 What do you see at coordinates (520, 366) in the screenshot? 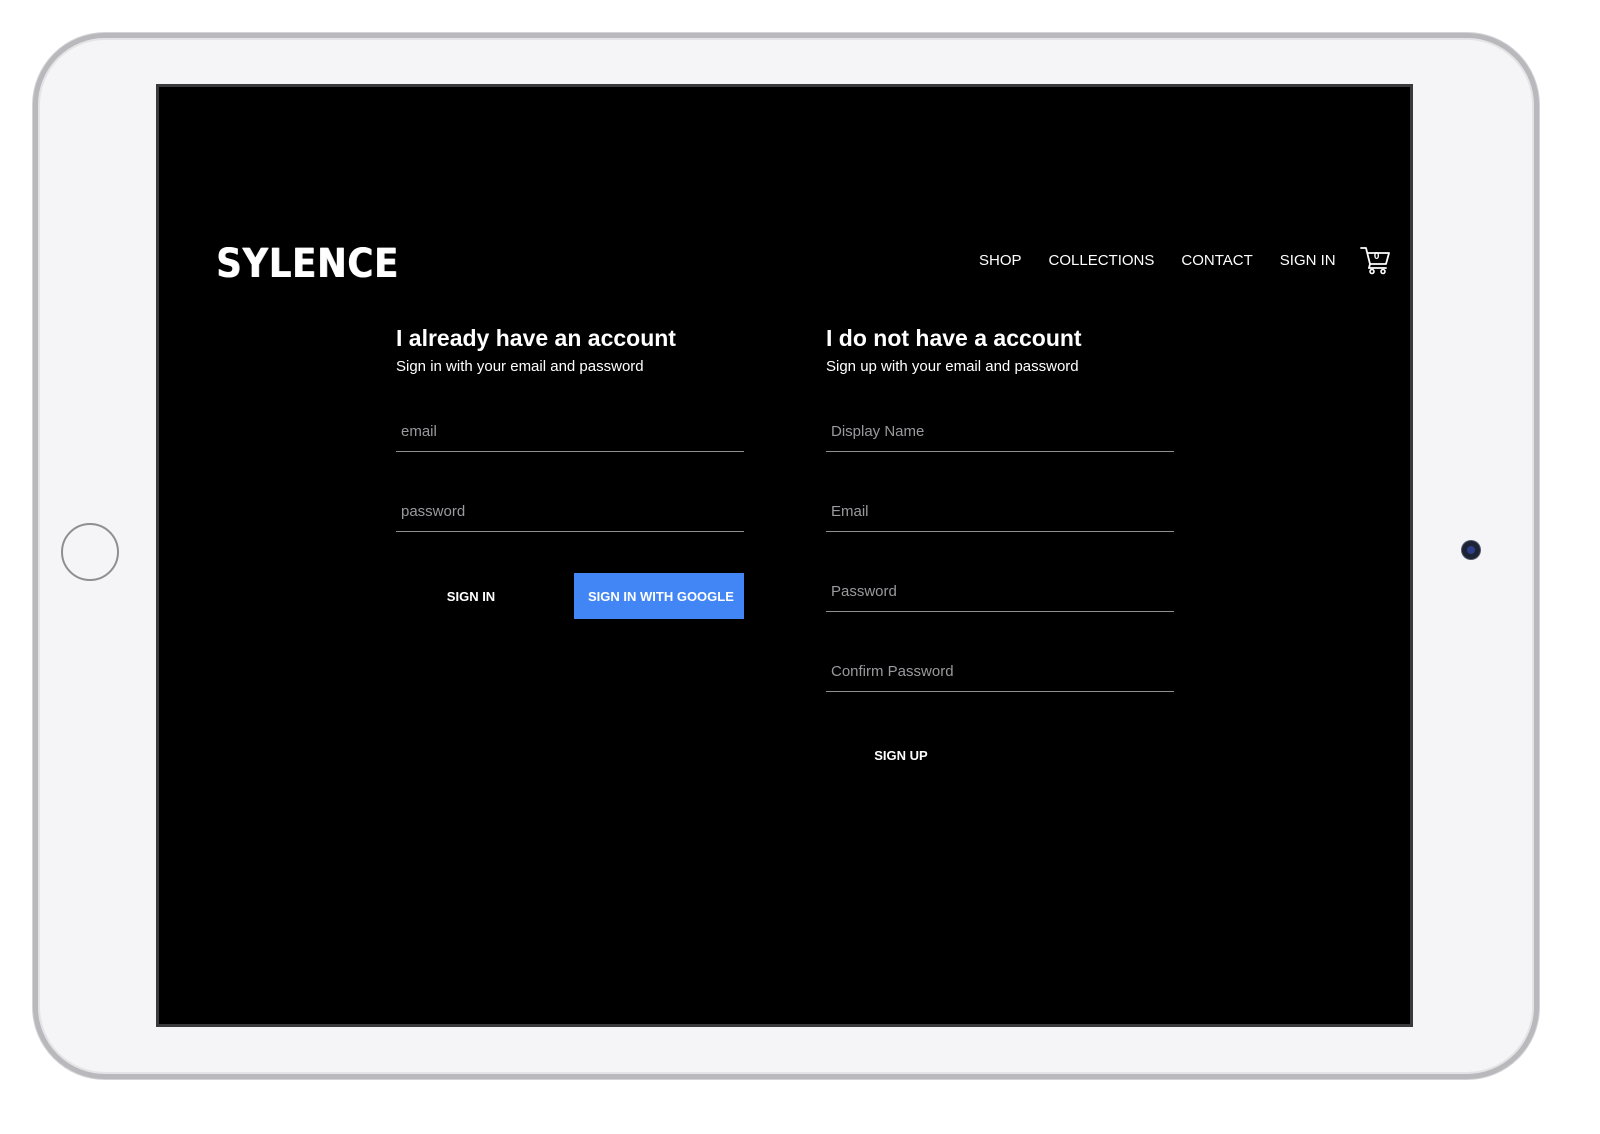
I see `sign-in-subtitle: Sign in with your email and password` at bounding box center [520, 366].